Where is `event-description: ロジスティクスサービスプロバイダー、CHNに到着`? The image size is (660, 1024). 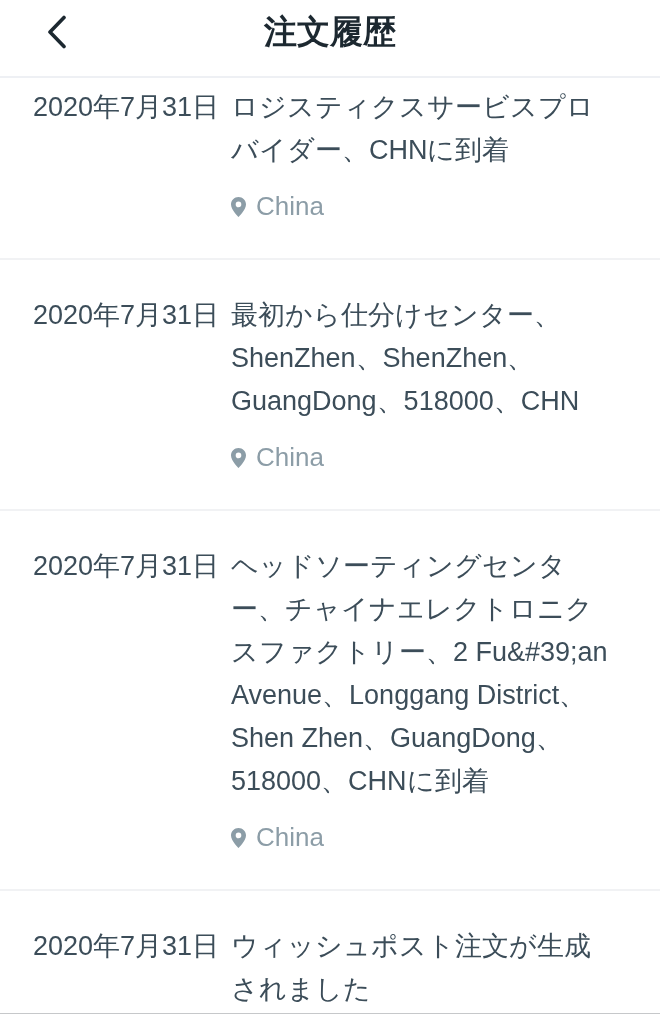 event-description: ロジスティクスサービスプロバイダー、CHNに到着 is located at coordinates (413, 129).